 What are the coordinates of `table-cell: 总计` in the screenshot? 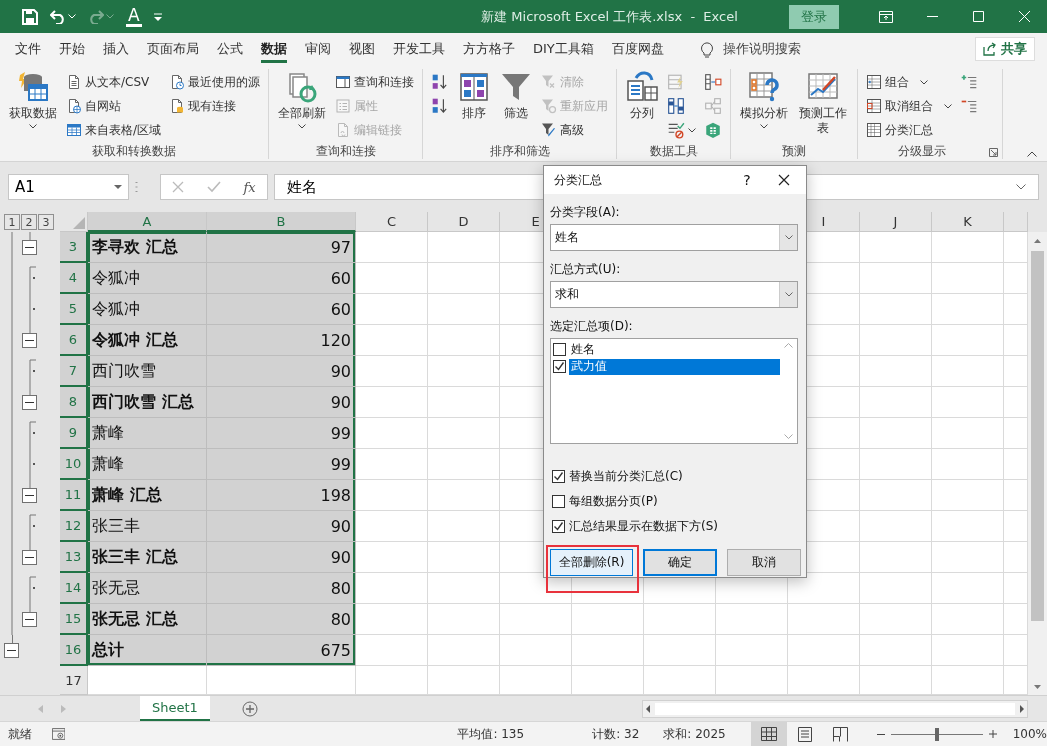 It's located at (147, 650).